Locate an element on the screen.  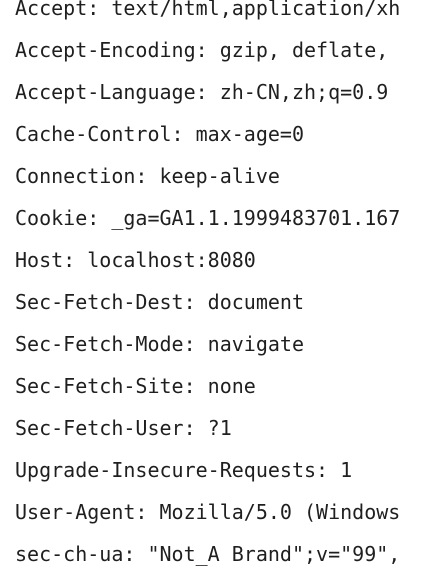
header-user-agent: User-Agent: Mozilla/5.0 (Windows is located at coordinates (208, 512).